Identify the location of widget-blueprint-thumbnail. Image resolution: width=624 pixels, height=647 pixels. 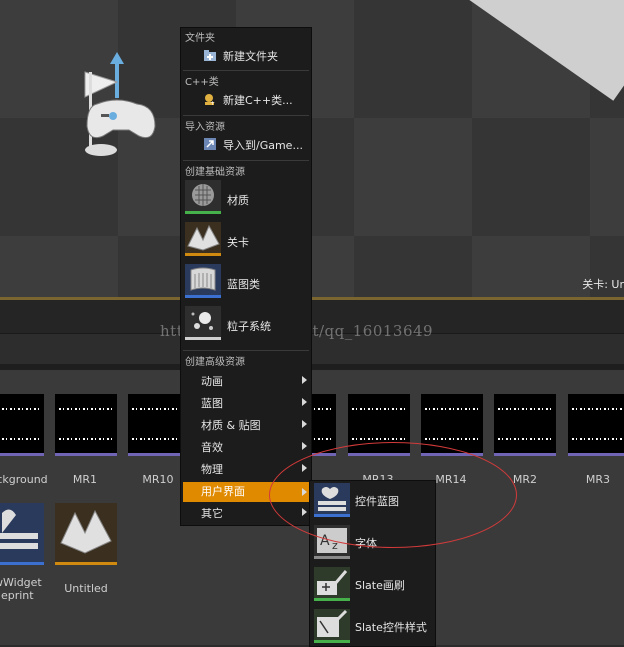
(22, 534).